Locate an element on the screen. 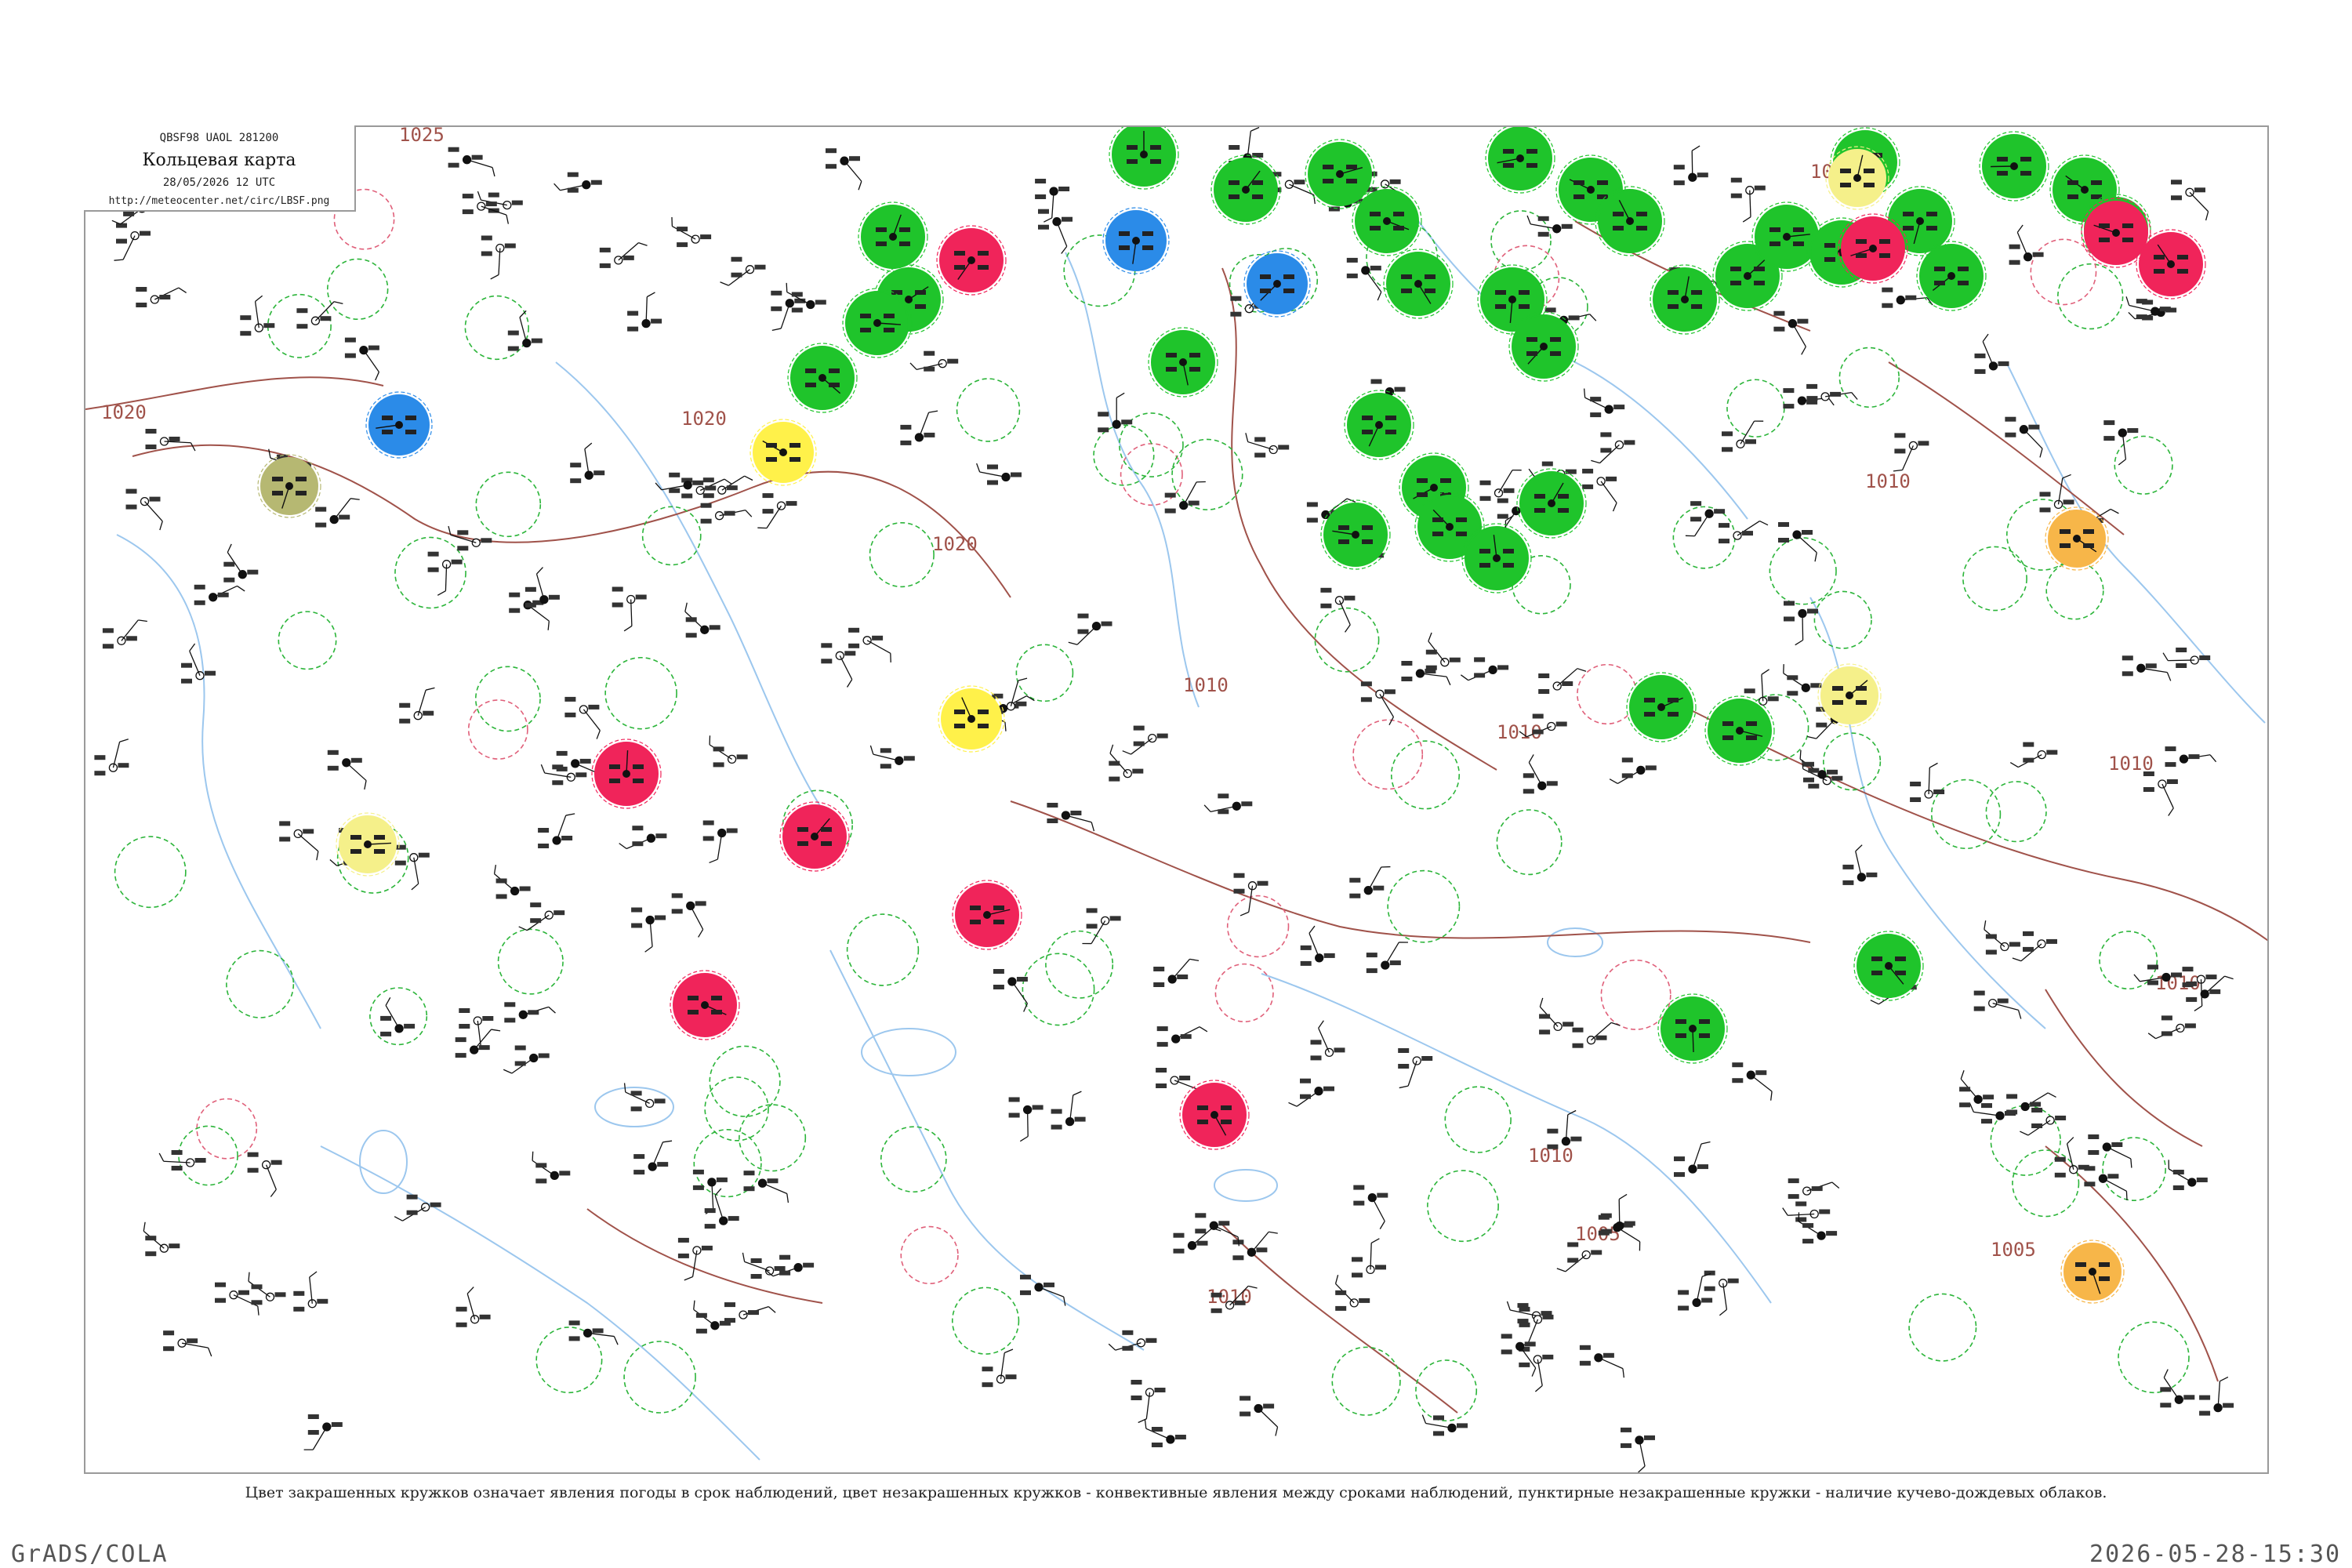 The height and width of the screenshot is (1568, 2352). weather-circle-olive is located at coordinates (289, 486).